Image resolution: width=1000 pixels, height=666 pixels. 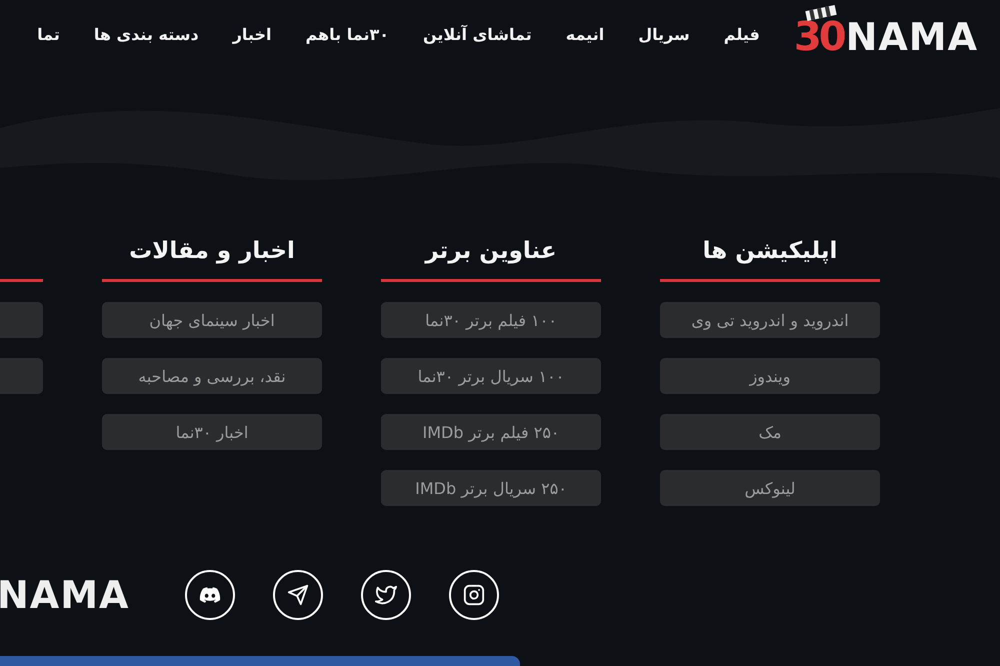 I want to click on footer-link: ویندوز, so click(x=770, y=376).